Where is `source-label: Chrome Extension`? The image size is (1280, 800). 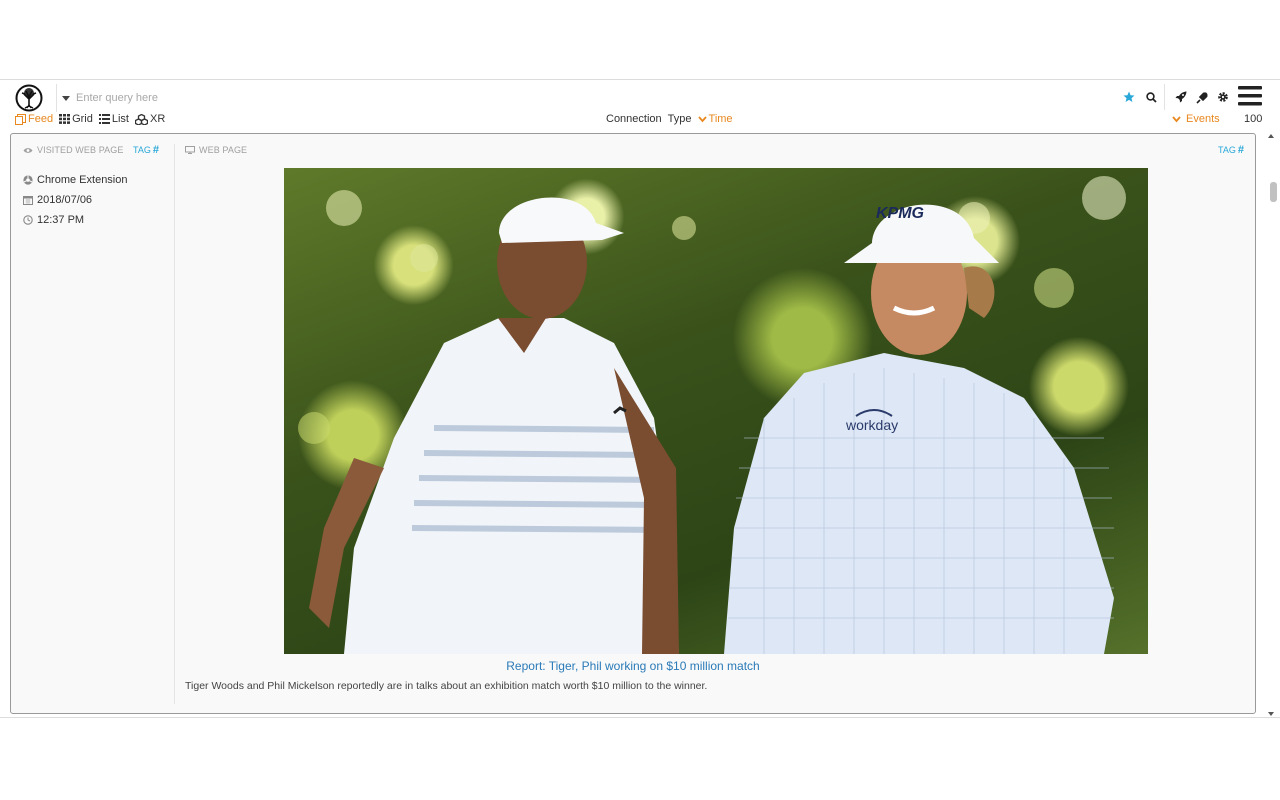
source-label: Chrome Extension is located at coordinates (82, 180).